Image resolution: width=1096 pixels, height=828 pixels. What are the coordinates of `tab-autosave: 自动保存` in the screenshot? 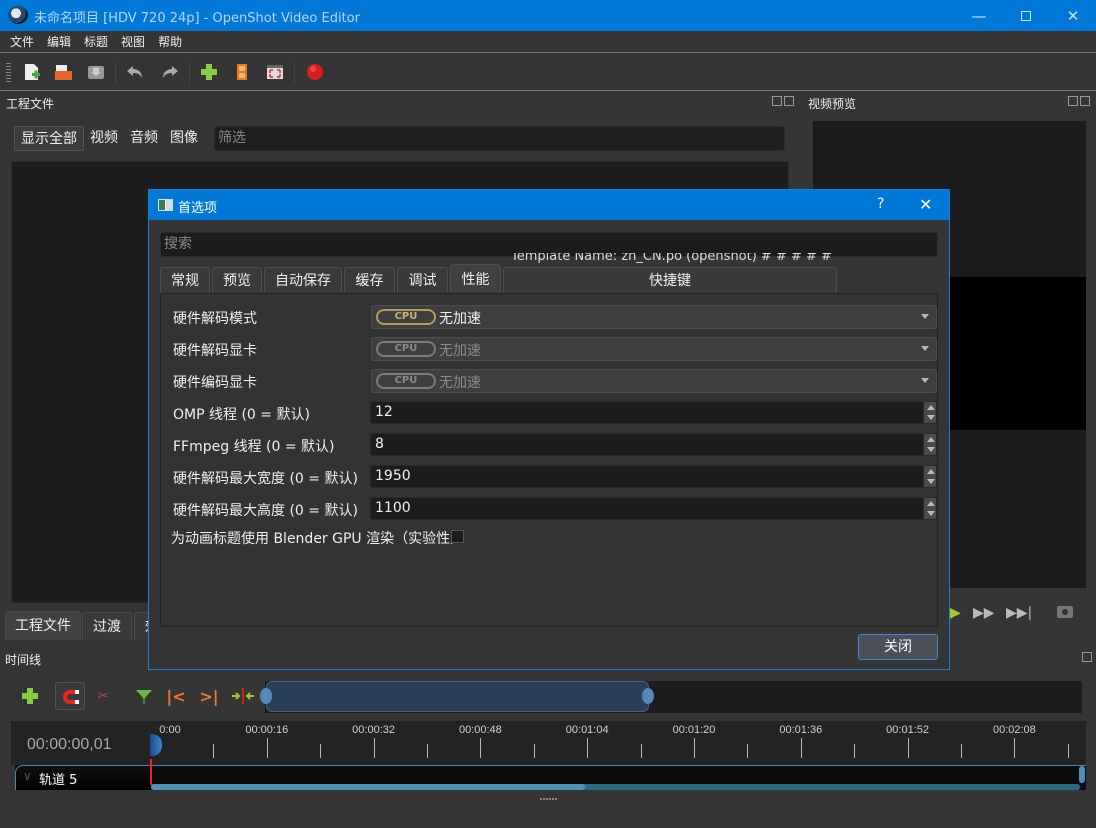 It's located at (303, 280).